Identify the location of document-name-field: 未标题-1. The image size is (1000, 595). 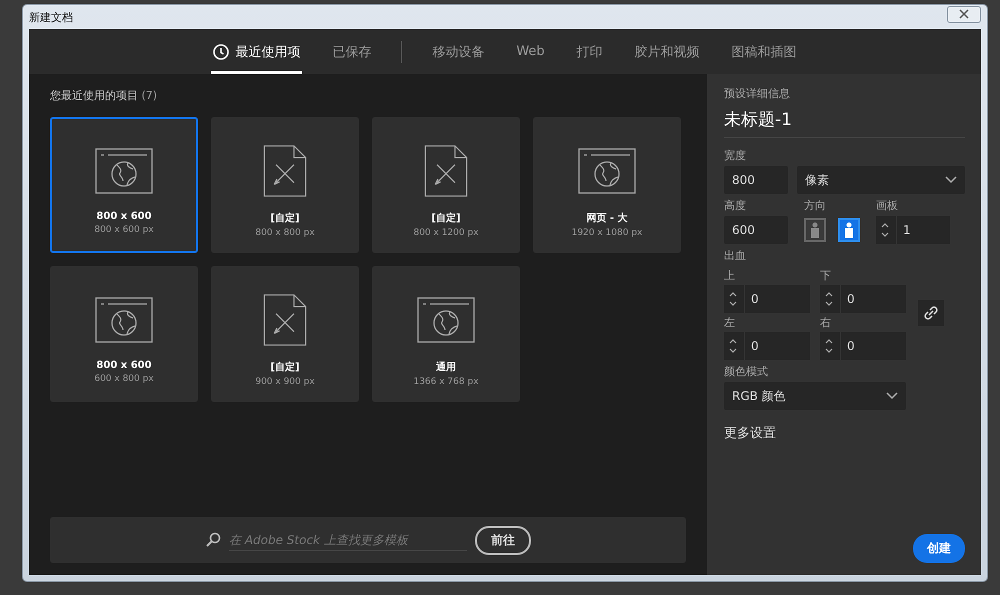
(844, 121).